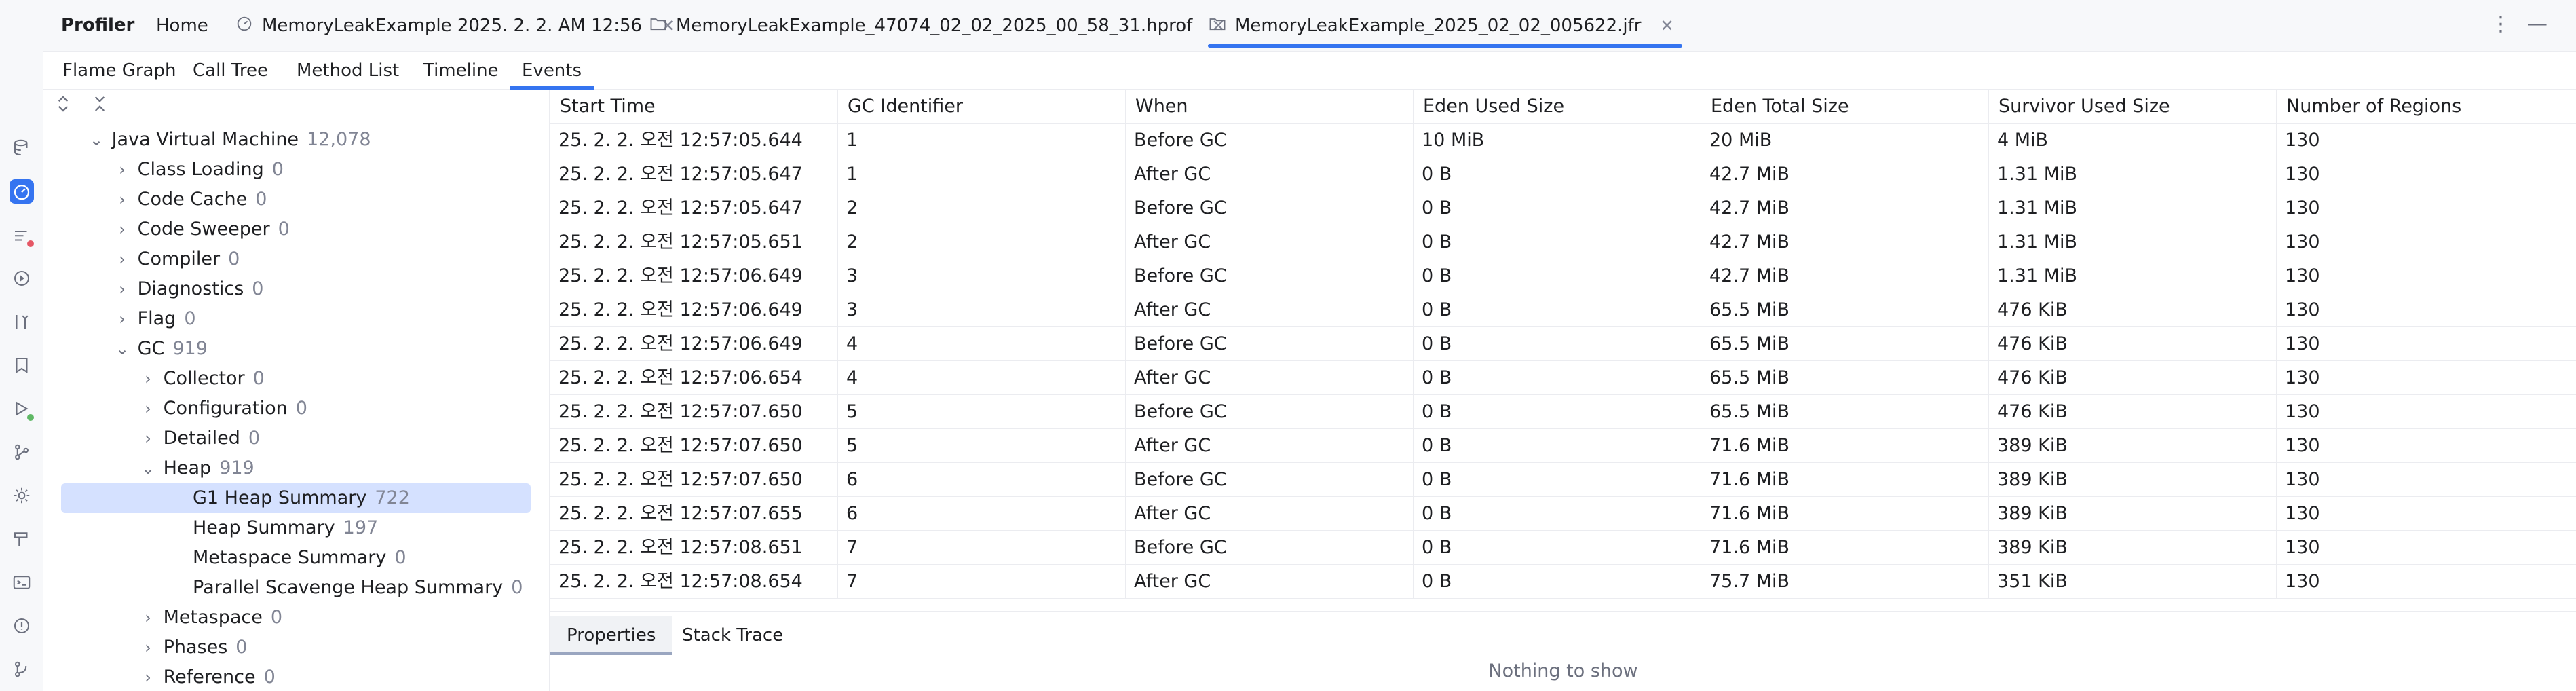  Describe the element at coordinates (160, 349) in the screenshot. I see `tree-node-gc: ⌄ GC 919` at that location.